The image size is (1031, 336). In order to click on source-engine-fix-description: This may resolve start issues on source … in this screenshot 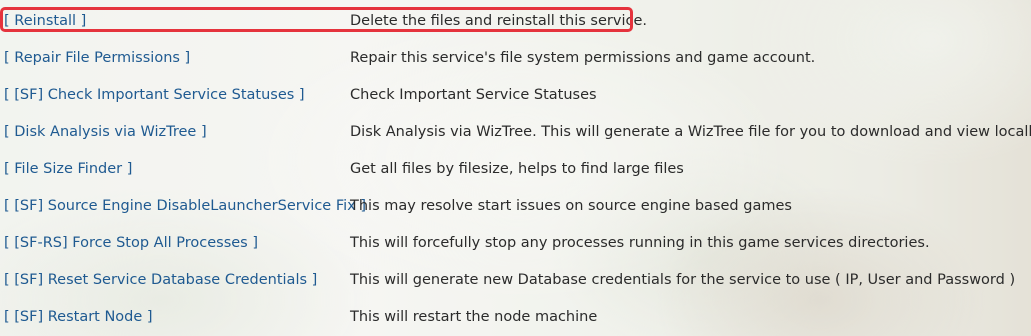, I will do `click(571, 205)`.